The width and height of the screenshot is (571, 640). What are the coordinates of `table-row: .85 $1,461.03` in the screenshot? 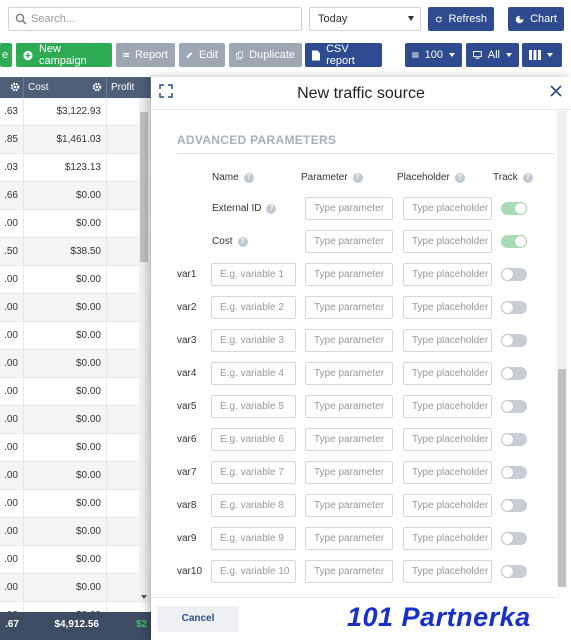 It's located at (75, 140).